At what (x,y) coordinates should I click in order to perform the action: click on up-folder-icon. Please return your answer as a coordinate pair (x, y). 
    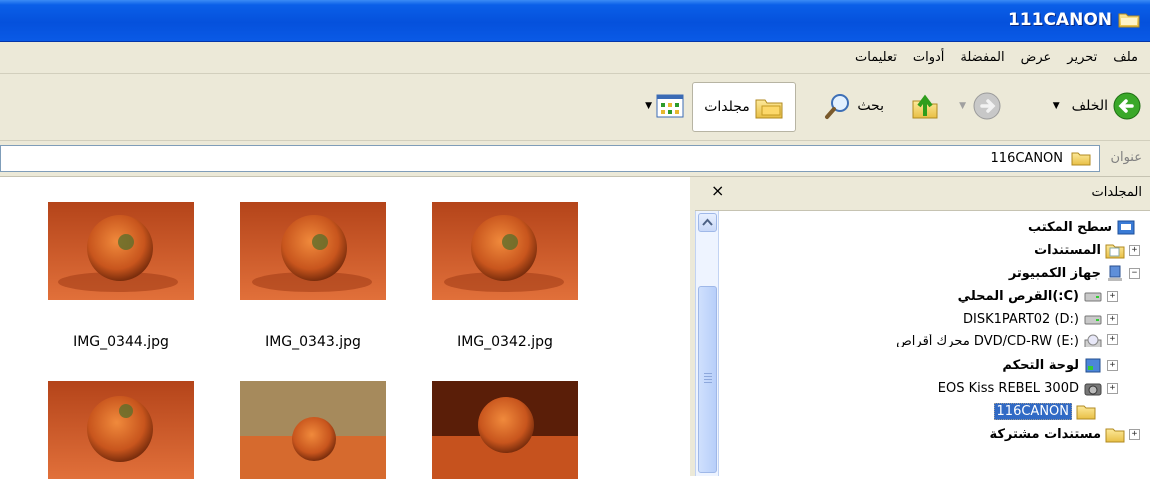
    Looking at the image, I should click on (925, 106).